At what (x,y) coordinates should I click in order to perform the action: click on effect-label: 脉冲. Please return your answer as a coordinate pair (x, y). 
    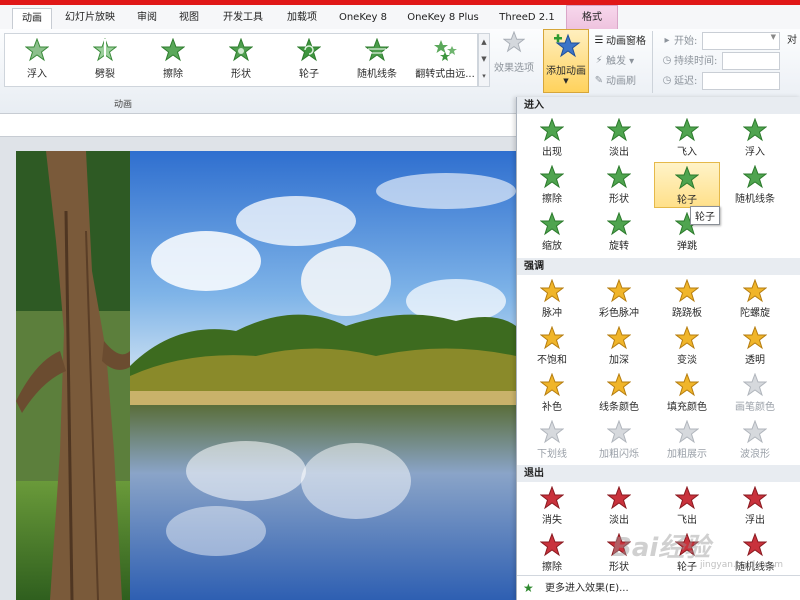
    Looking at the image, I should click on (552, 313).